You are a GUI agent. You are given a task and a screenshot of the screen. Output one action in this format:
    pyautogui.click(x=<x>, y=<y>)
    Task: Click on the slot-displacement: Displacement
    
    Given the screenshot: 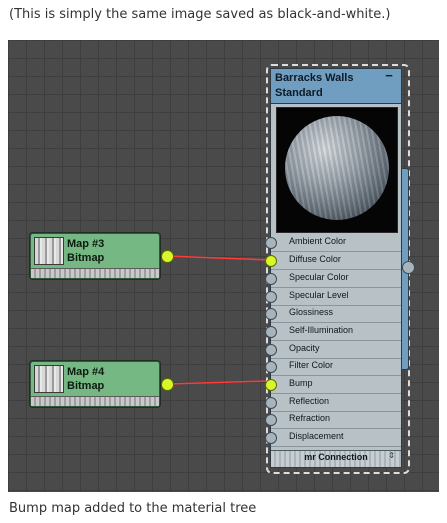 What is the action you would take?
    pyautogui.click(x=333, y=438)
    